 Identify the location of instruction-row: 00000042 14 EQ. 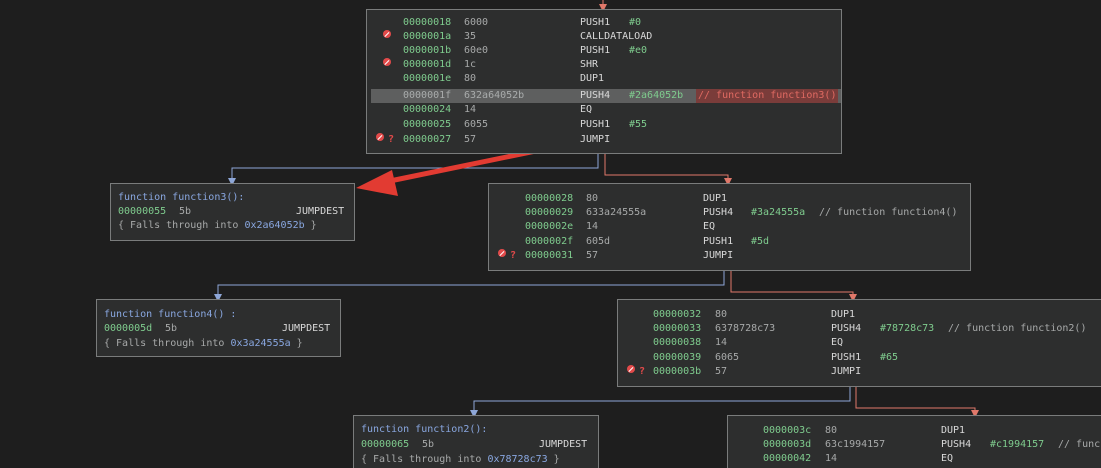
(914, 459).